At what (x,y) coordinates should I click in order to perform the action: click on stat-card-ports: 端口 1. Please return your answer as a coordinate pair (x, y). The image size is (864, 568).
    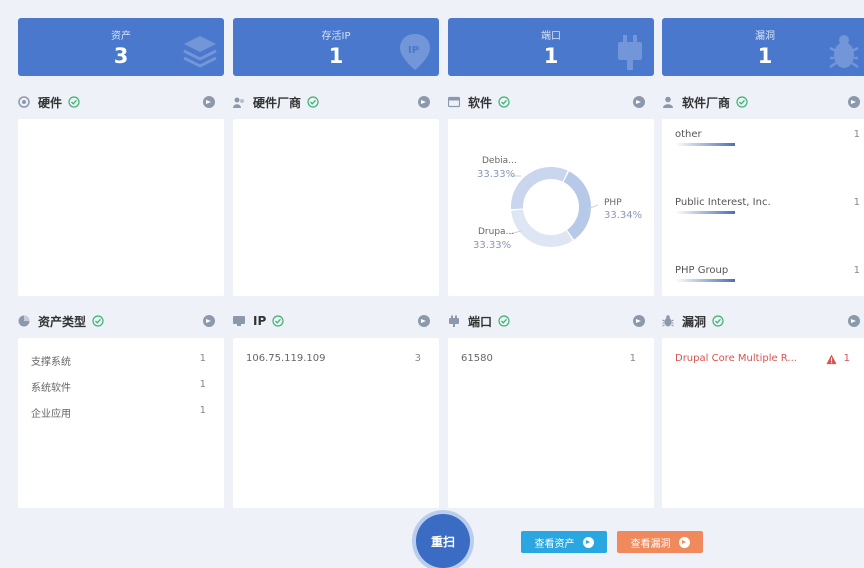
    Looking at the image, I should click on (551, 47).